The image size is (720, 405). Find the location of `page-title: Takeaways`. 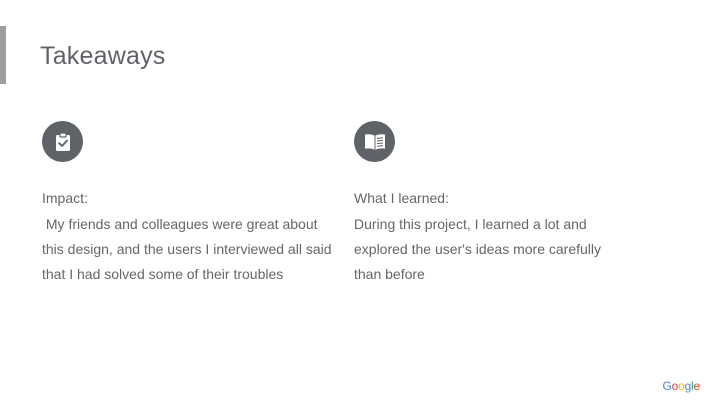

page-title: Takeaways is located at coordinates (103, 56).